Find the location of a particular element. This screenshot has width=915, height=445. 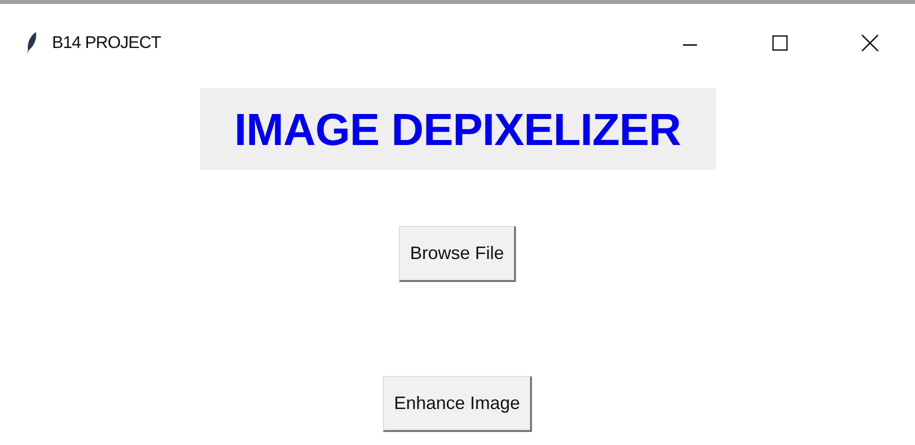

minimize-icon is located at coordinates (690, 45).